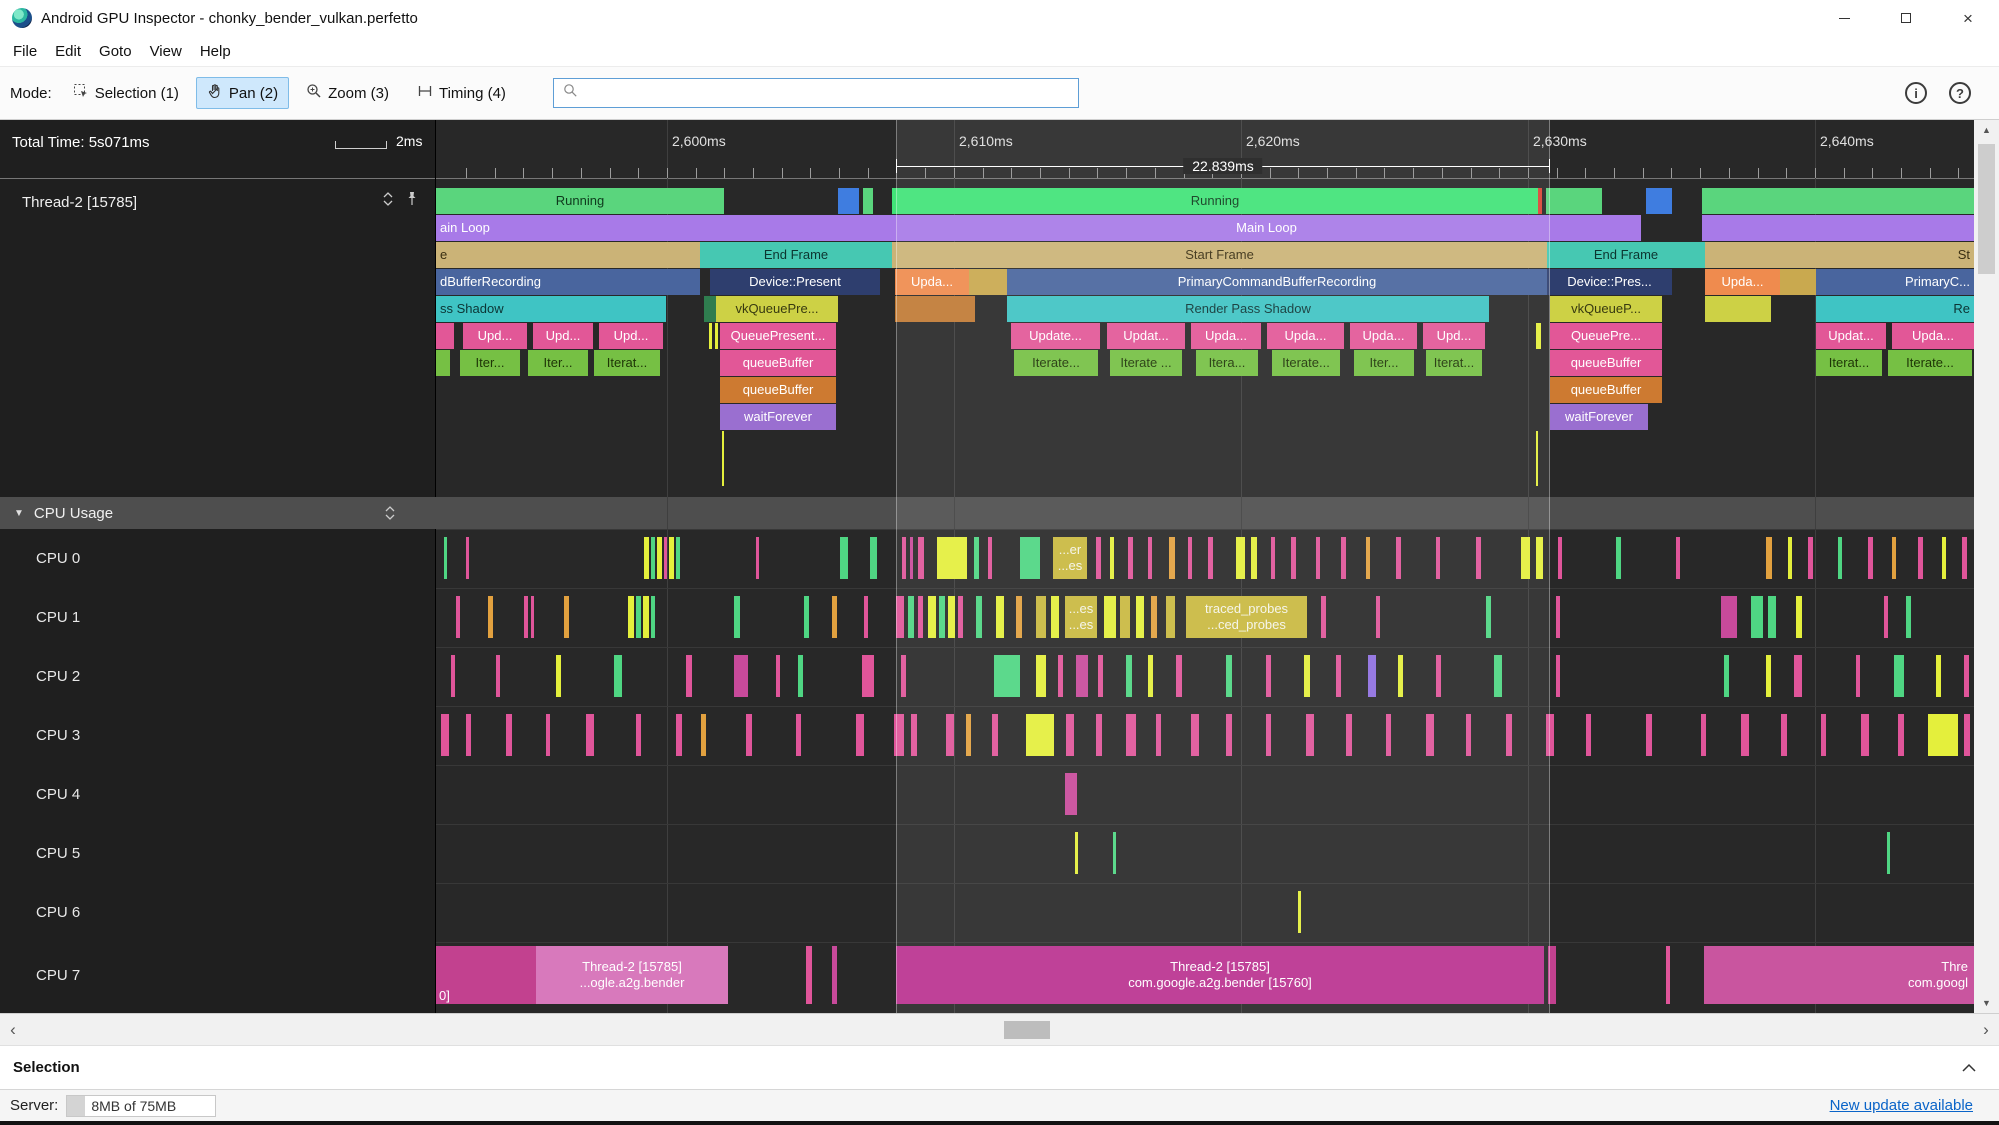 The height and width of the screenshot is (1125, 1999). I want to click on menu-file: File, so click(25, 51).